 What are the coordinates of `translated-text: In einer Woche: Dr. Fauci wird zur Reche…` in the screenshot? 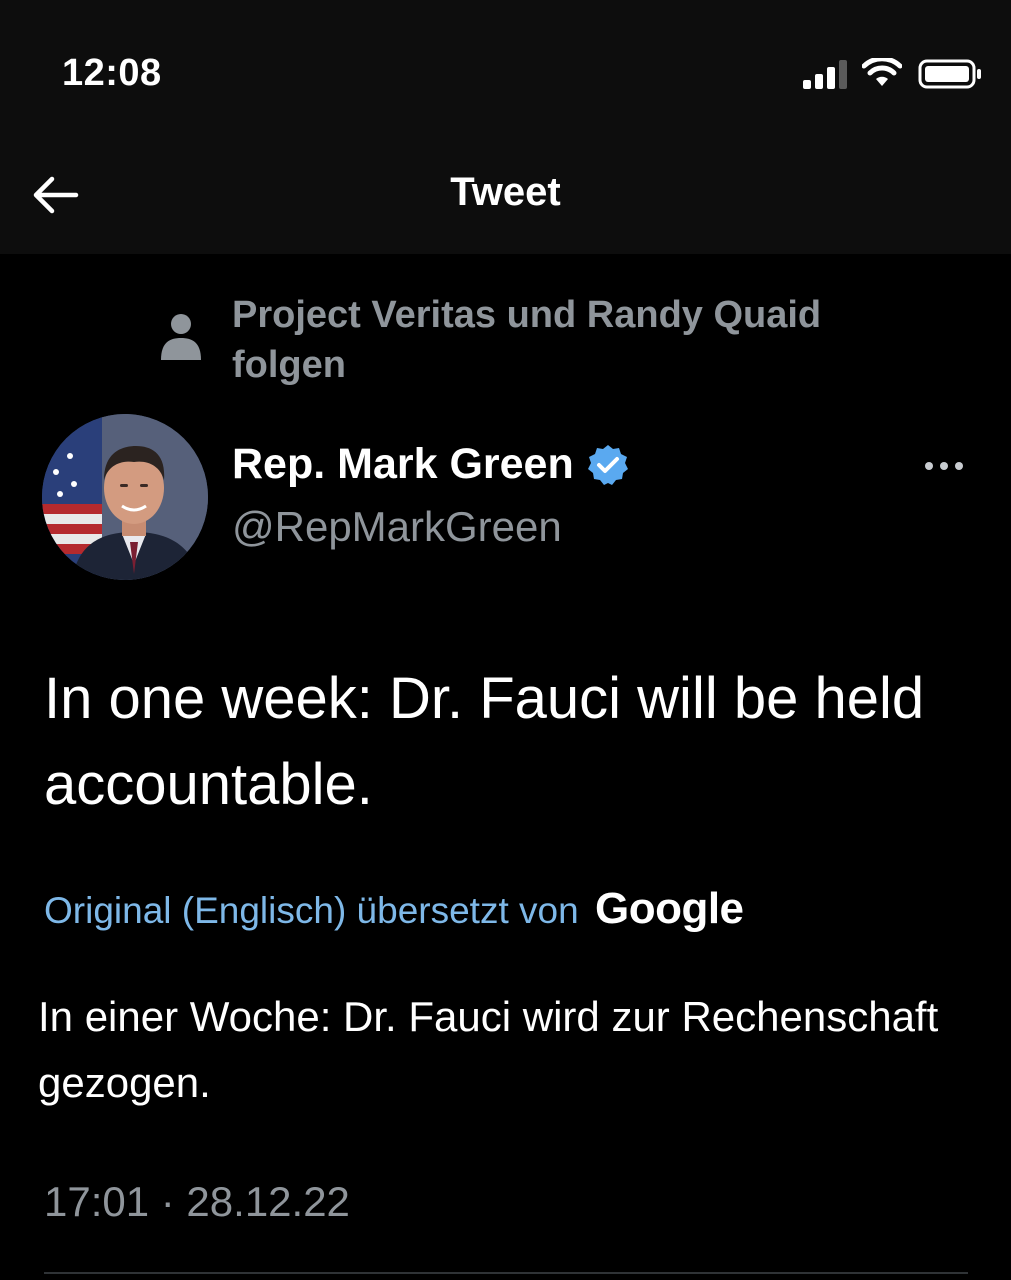 It's located at (488, 1049).